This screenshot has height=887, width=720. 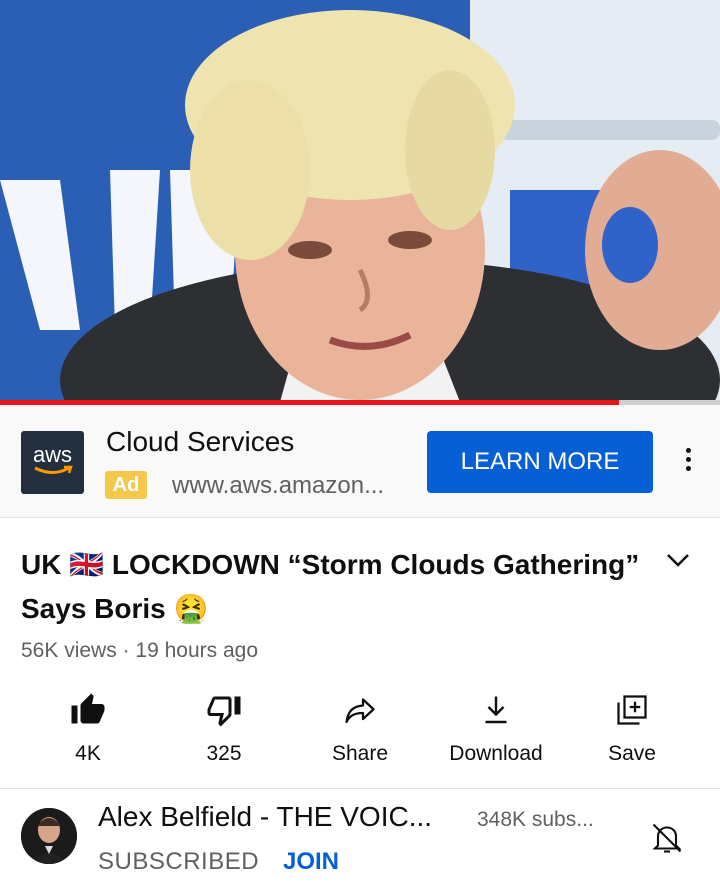 I want to click on channel-avatar, so click(x=49, y=836).